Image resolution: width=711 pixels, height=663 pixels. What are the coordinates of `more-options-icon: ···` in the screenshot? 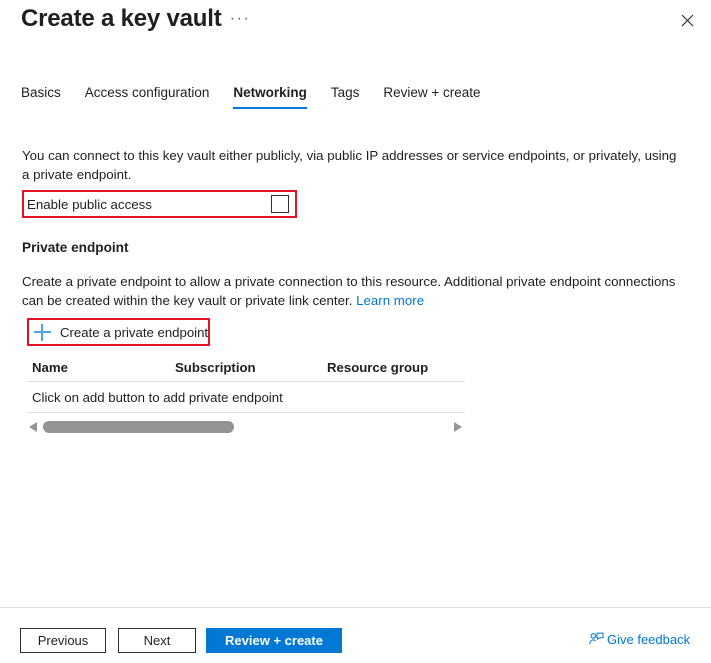 It's located at (240, 22).